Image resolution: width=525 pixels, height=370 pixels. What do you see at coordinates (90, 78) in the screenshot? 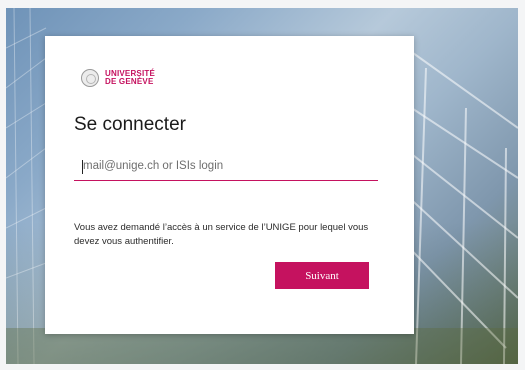
I see `university-seal-icon` at bounding box center [90, 78].